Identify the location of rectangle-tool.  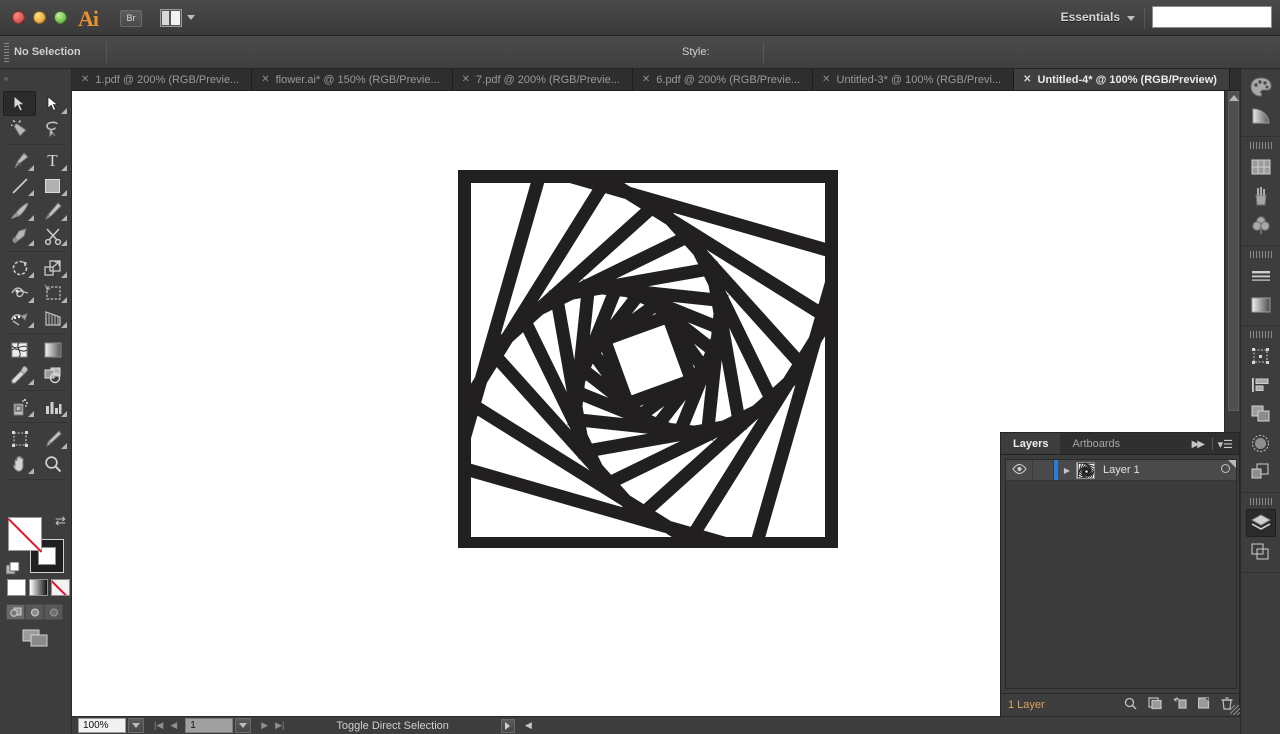
(52, 185).